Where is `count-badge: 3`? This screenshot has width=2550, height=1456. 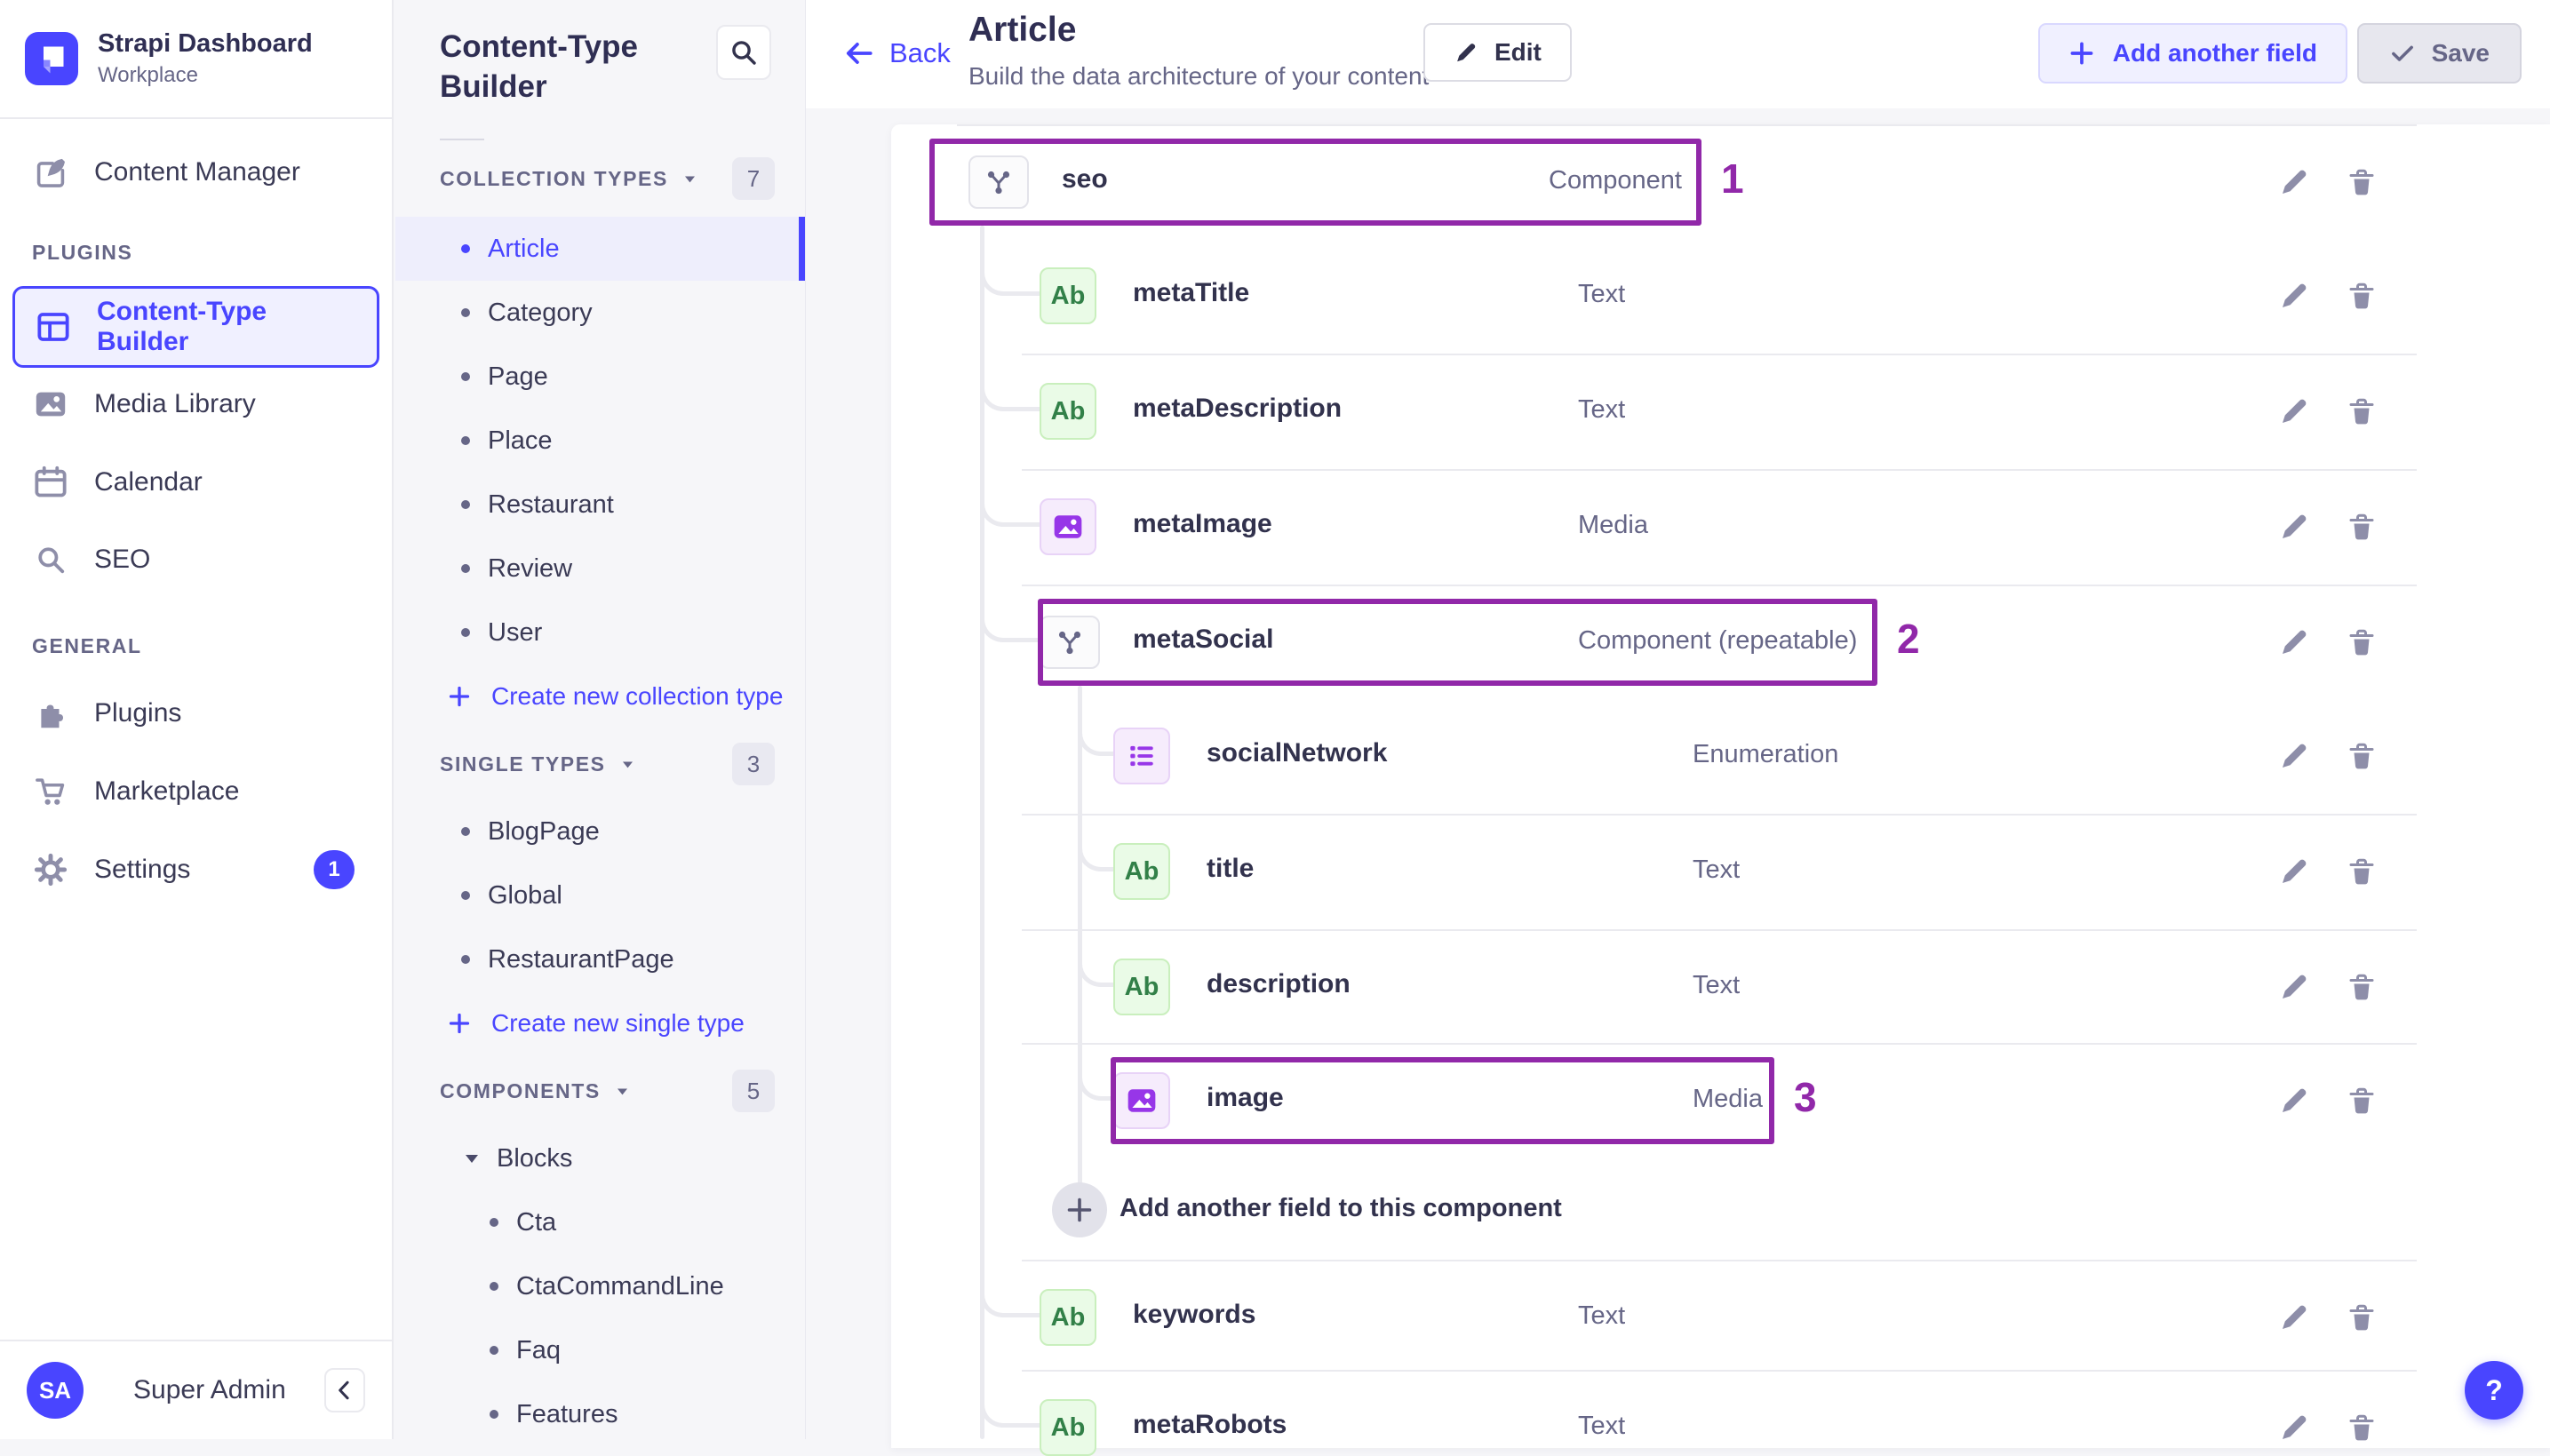
count-badge: 3 is located at coordinates (753, 764).